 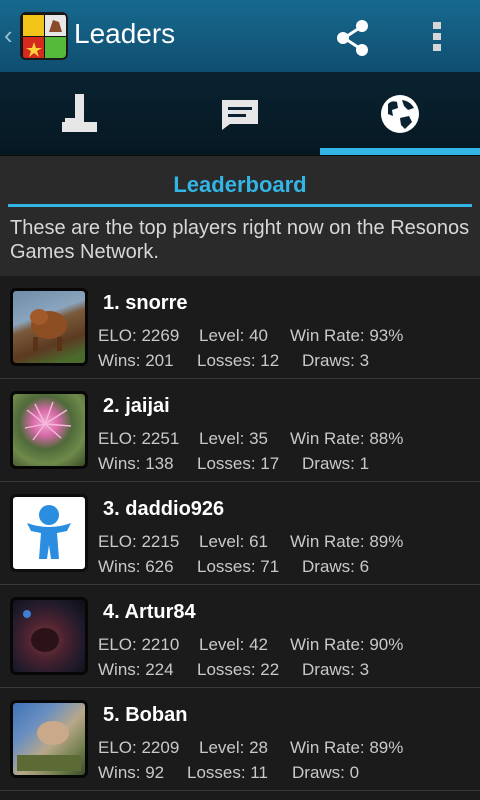 I want to click on player-wins: Wins: 138, so click(x=136, y=463).